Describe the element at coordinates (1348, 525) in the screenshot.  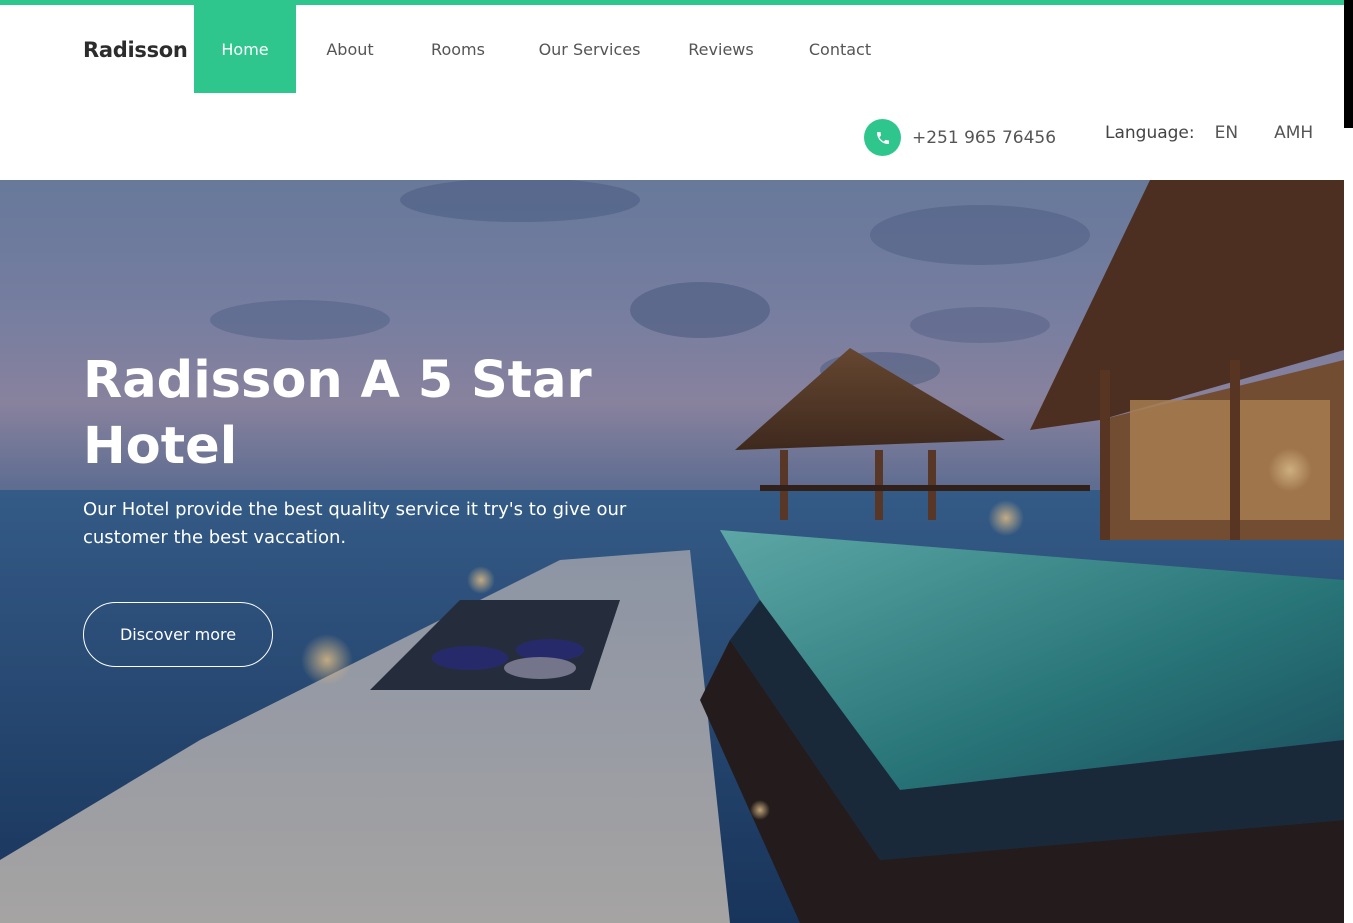
I see `window-edge-strip` at that location.